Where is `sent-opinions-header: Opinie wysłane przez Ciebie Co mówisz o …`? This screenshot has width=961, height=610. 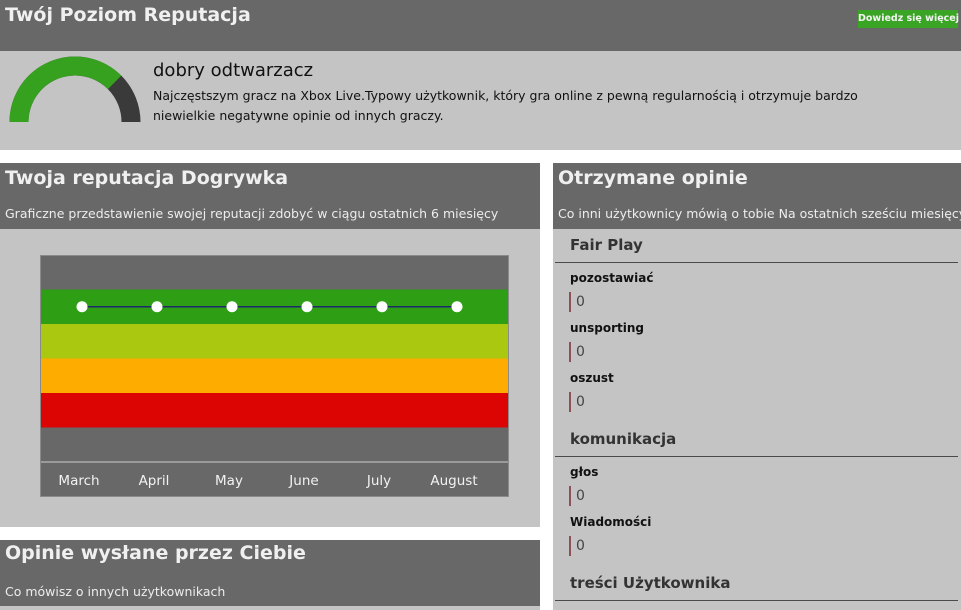
sent-opinions-header: Opinie wysłane przez Ciebie Co mówisz o … is located at coordinates (270, 573).